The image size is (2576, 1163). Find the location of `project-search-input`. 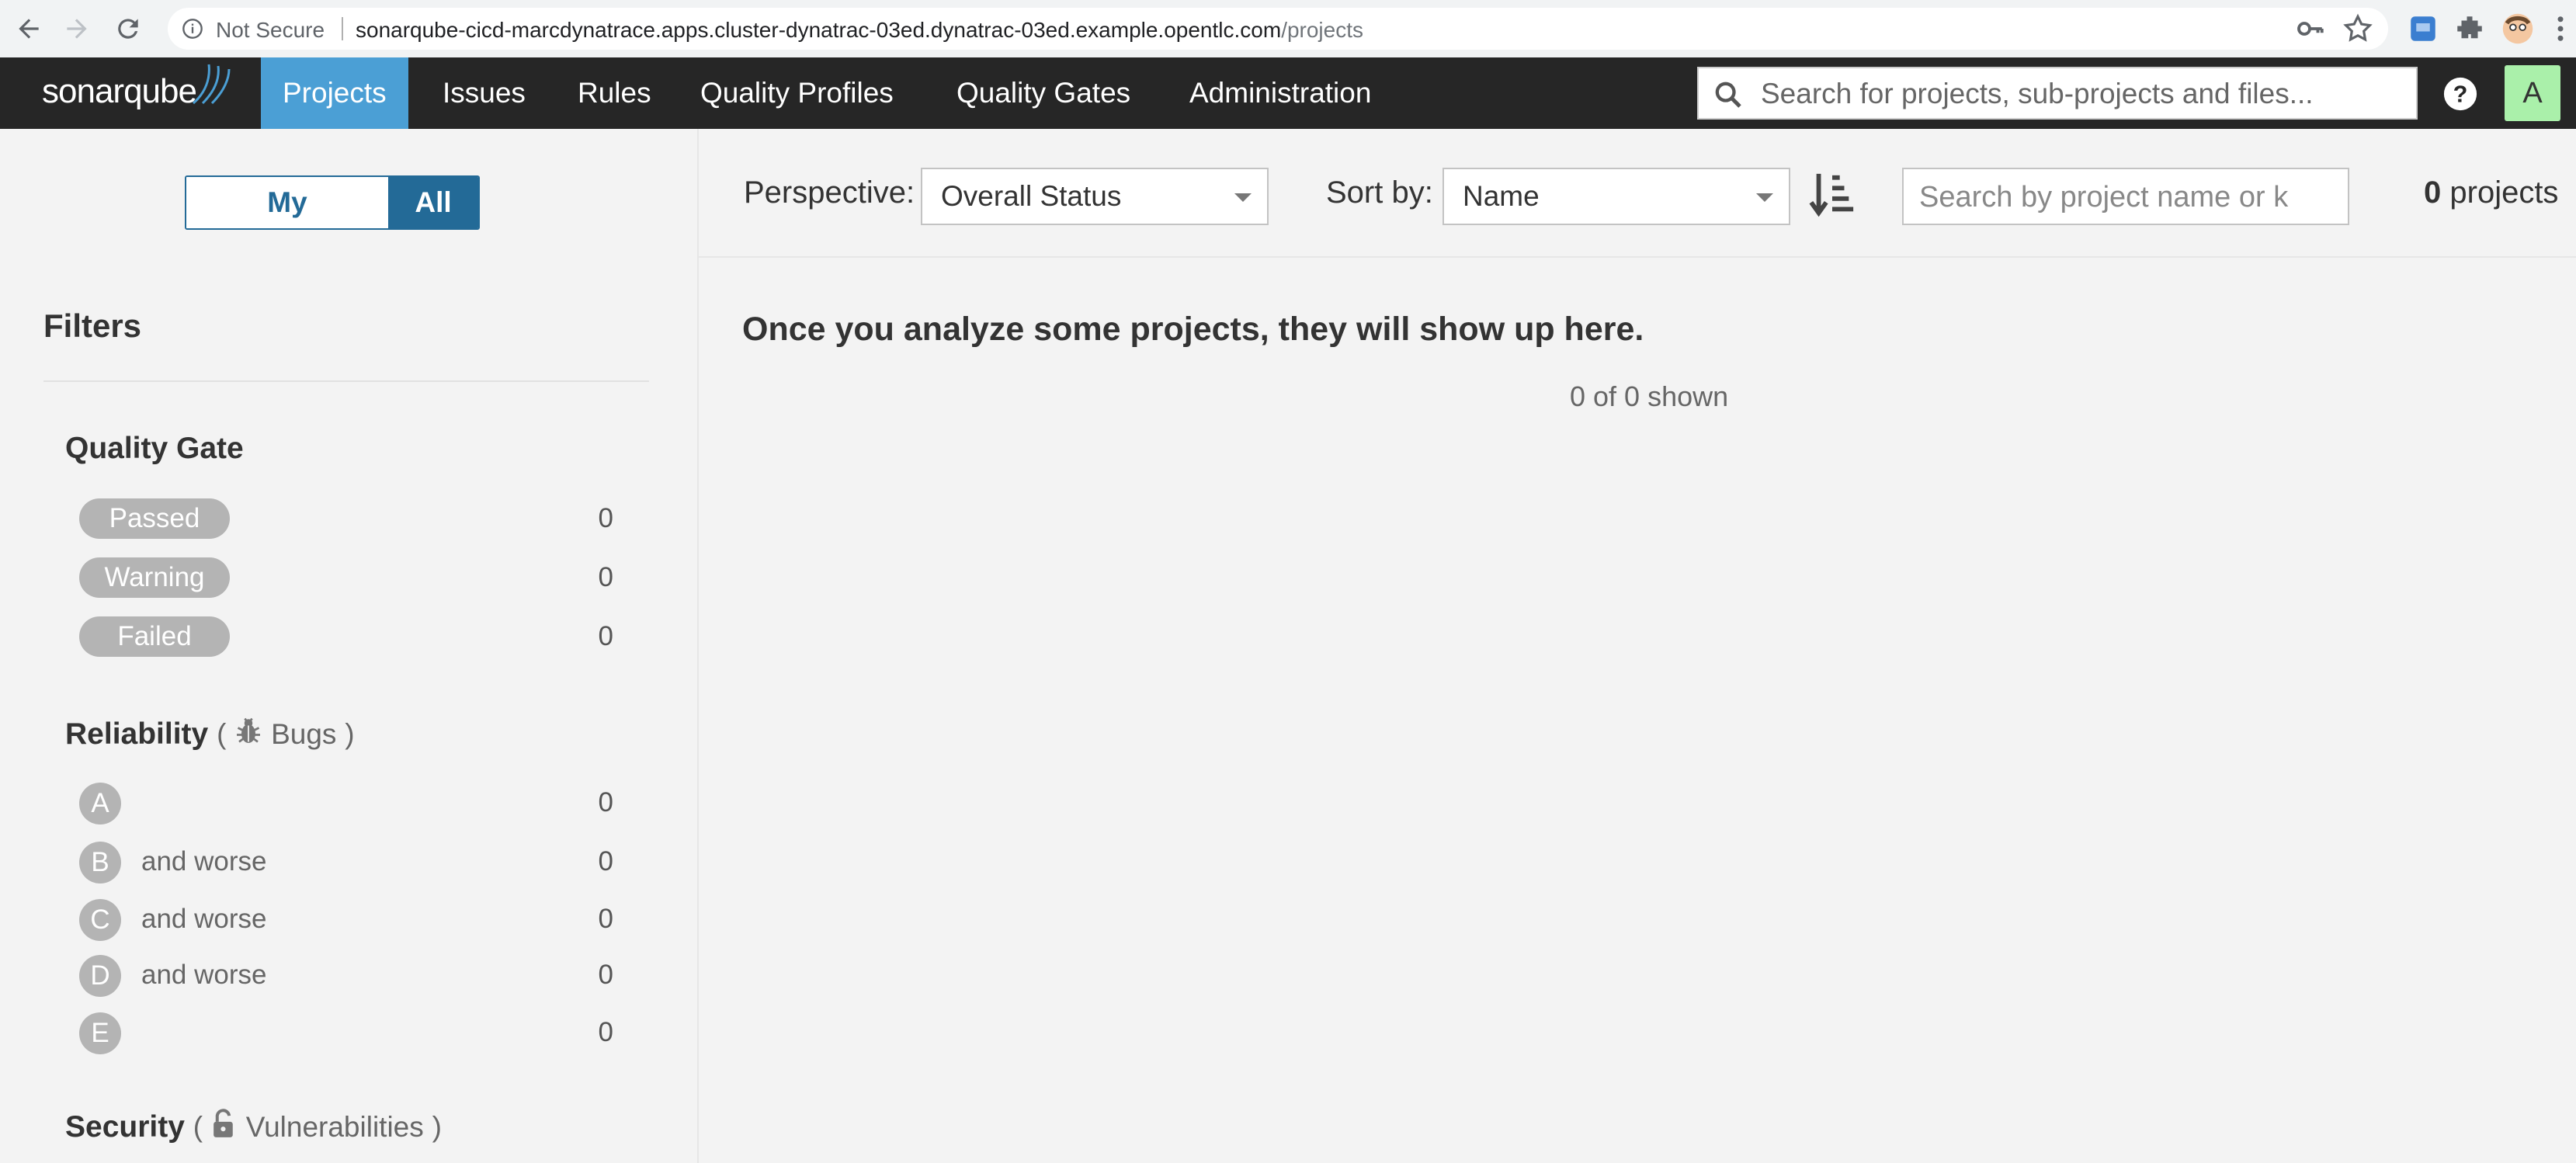

project-search-input is located at coordinates (2129, 197).